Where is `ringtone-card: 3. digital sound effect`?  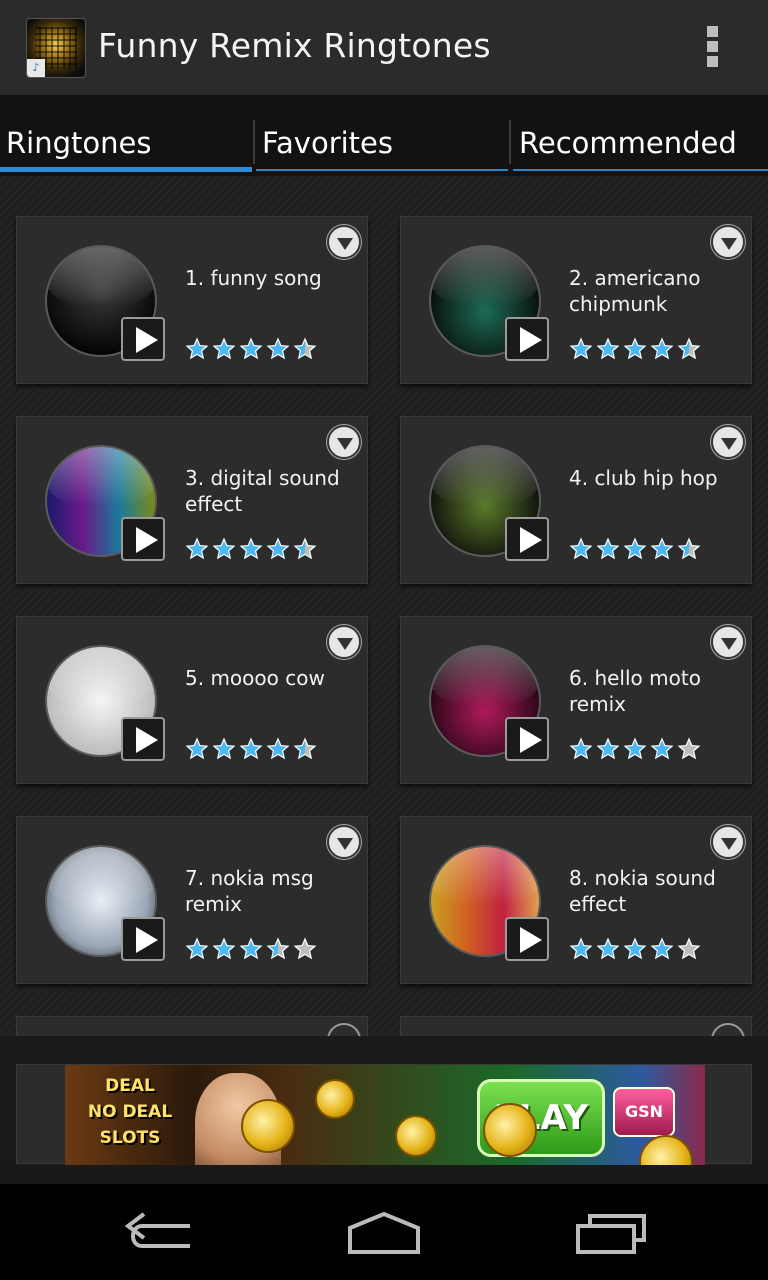 ringtone-card: 3. digital sound effect is located at coordinates (192, 500).